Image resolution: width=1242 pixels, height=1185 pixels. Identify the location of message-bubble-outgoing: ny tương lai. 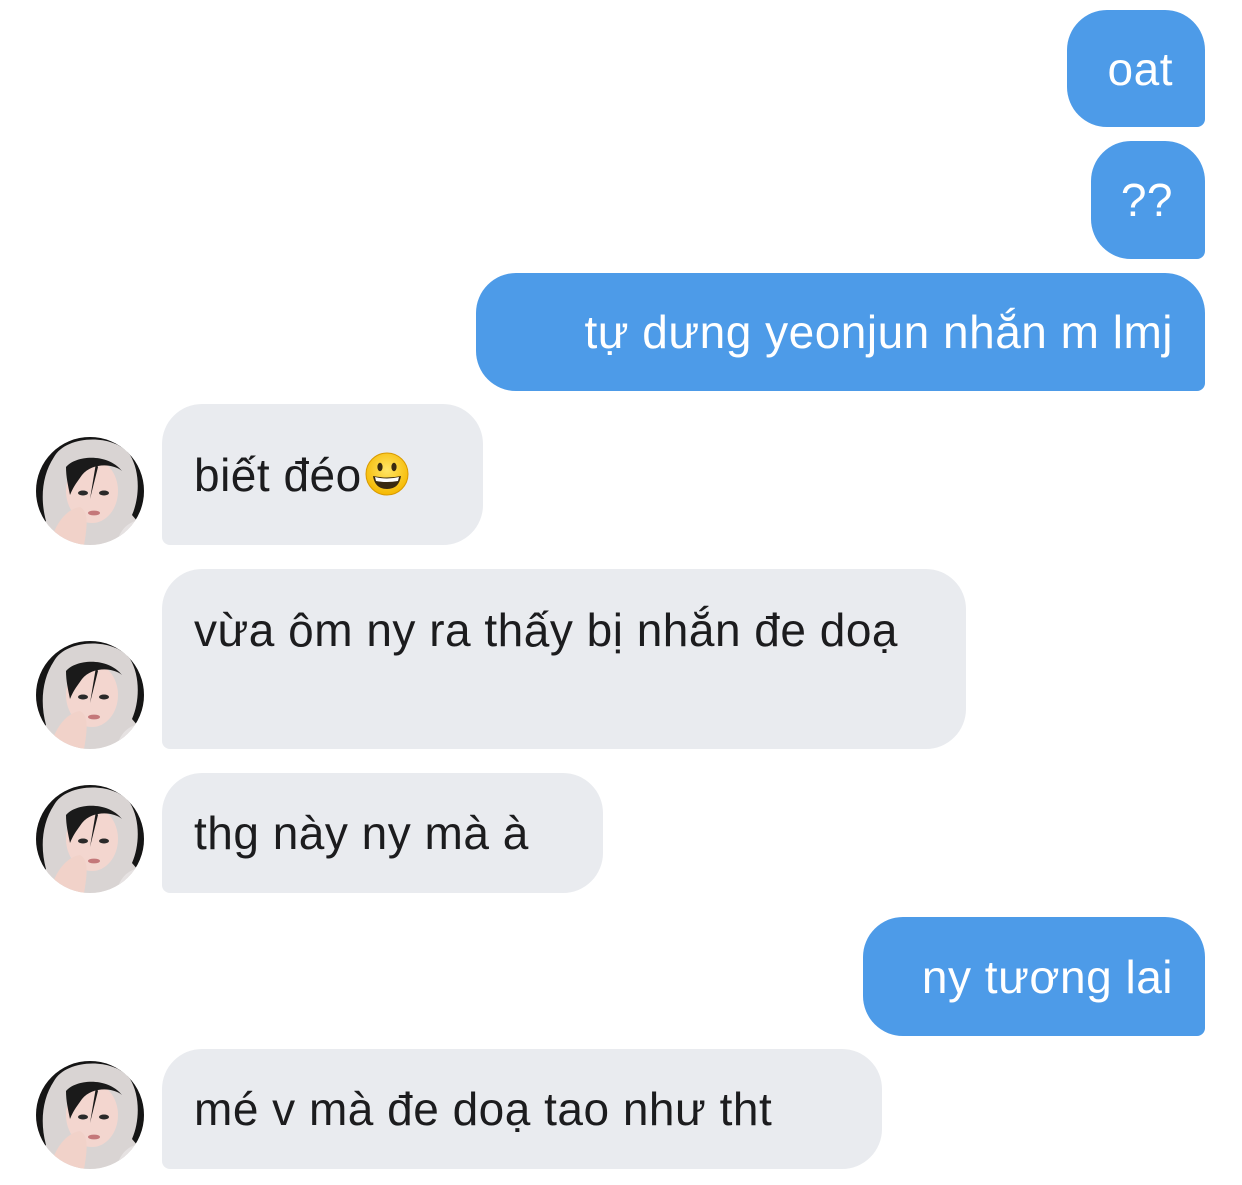
(1034, 976).